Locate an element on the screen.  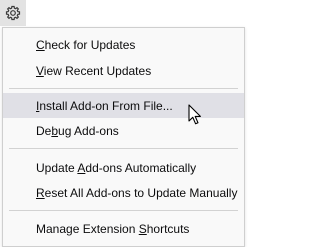
menu-item-debug-add-ons: Debug Add-ons is located at coordinates (123, 130).